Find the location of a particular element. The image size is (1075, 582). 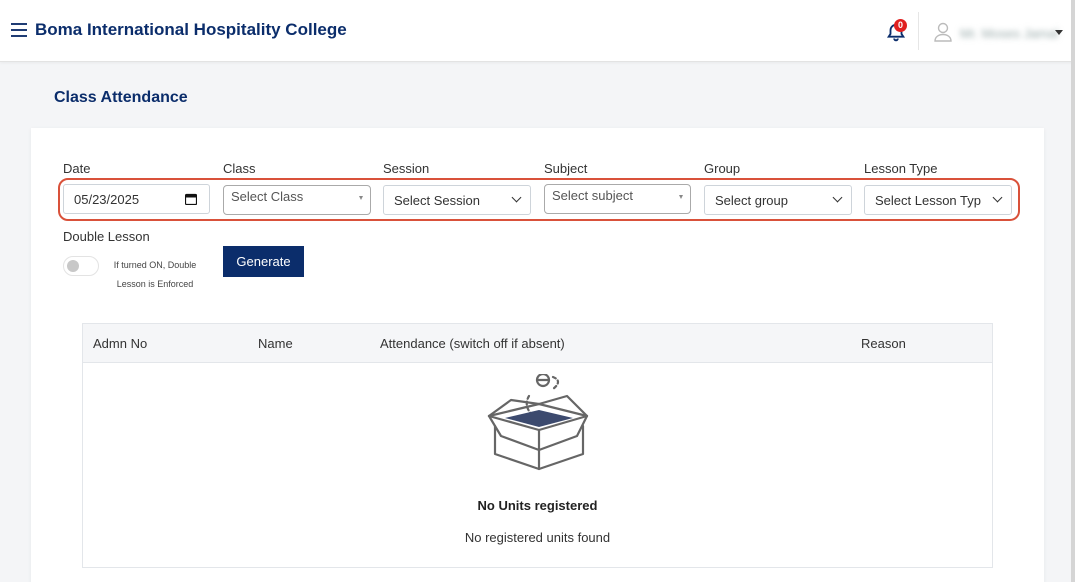

group-select: Select group is located at coordinates (778, 200).